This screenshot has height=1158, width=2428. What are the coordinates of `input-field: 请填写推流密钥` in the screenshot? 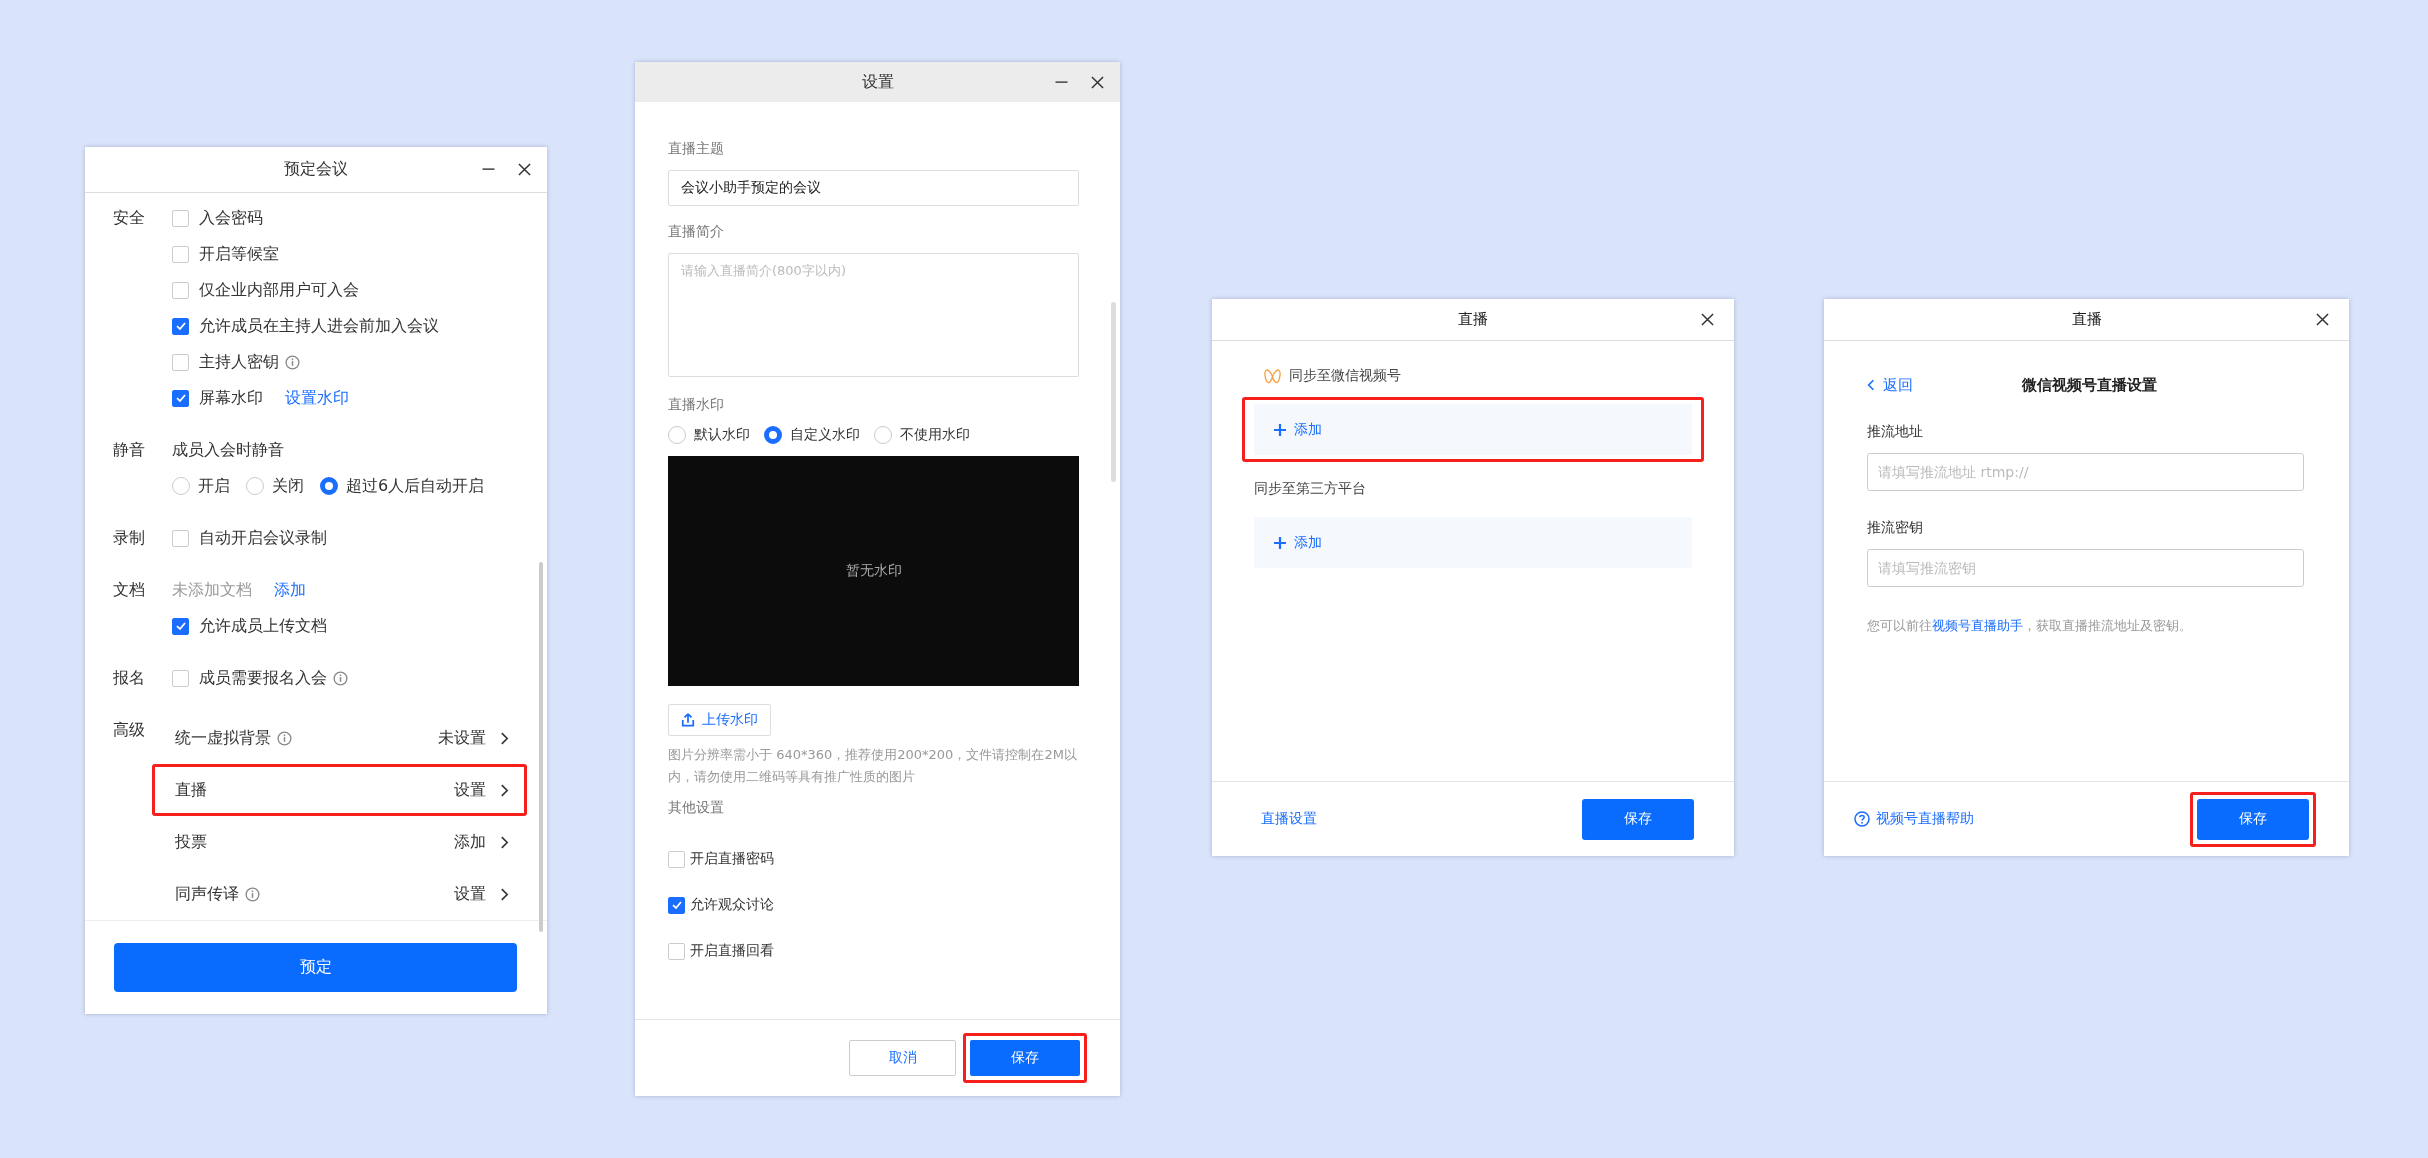 It's located at (2085, 568).